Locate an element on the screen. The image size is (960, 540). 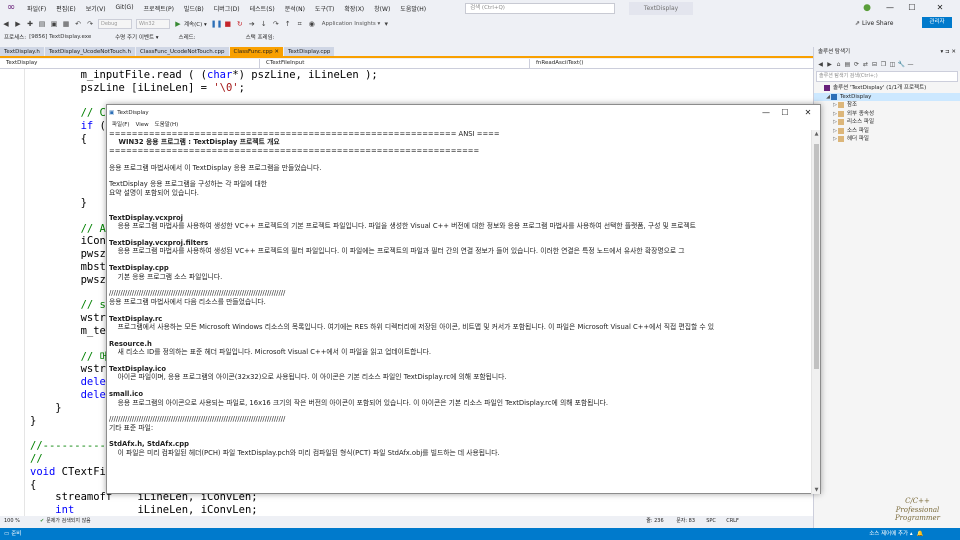
app-close-button: ✕ is located at coordinates (808, 112).